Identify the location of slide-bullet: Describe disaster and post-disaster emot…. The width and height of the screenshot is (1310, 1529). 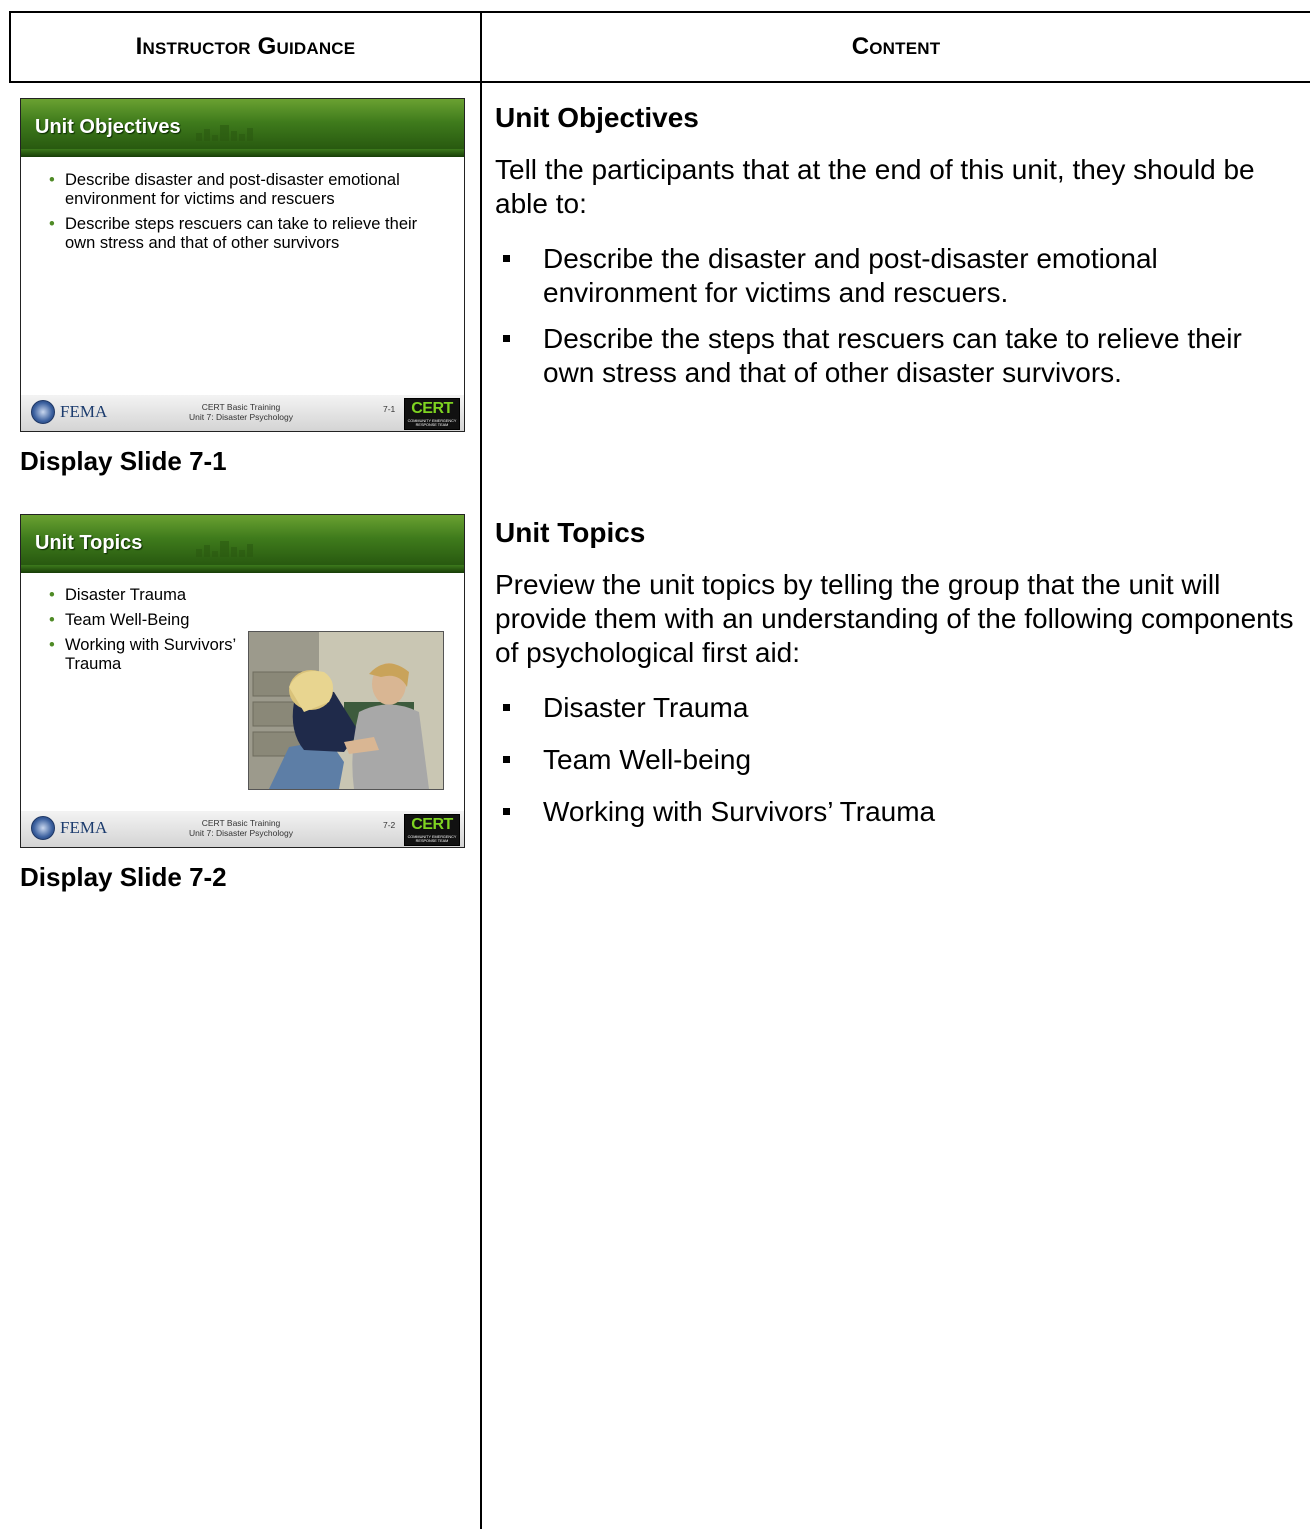
(247, 190).